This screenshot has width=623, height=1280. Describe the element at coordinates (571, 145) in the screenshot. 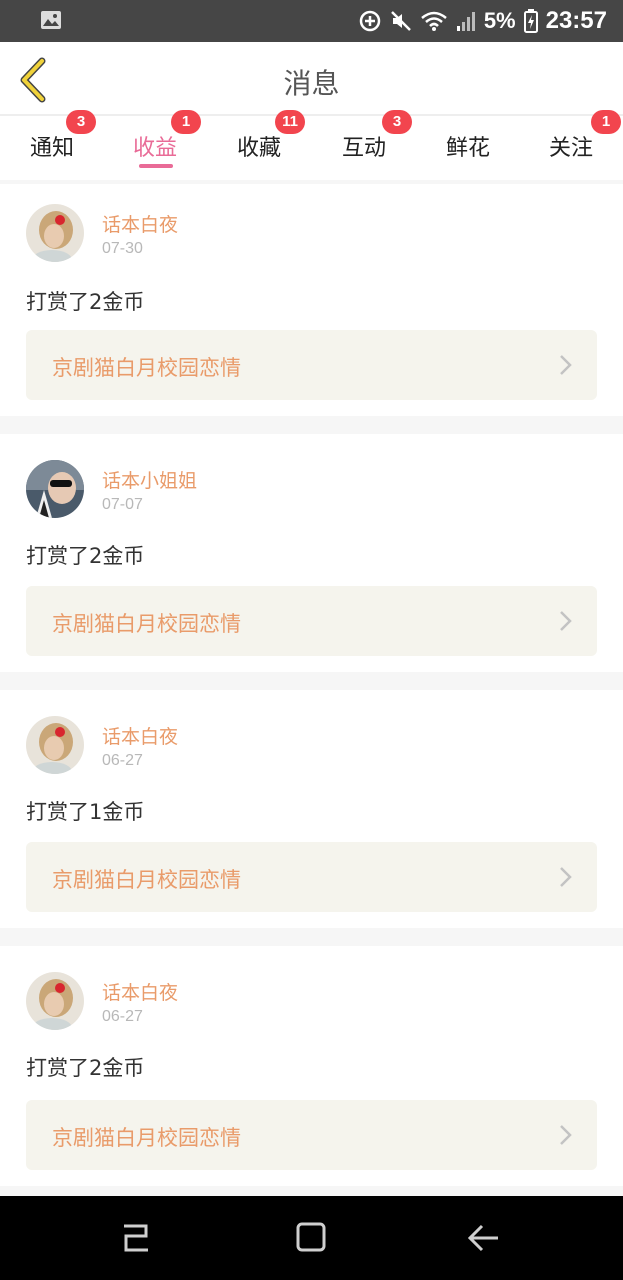

I see `tab-follows: 关注 1` at that location.